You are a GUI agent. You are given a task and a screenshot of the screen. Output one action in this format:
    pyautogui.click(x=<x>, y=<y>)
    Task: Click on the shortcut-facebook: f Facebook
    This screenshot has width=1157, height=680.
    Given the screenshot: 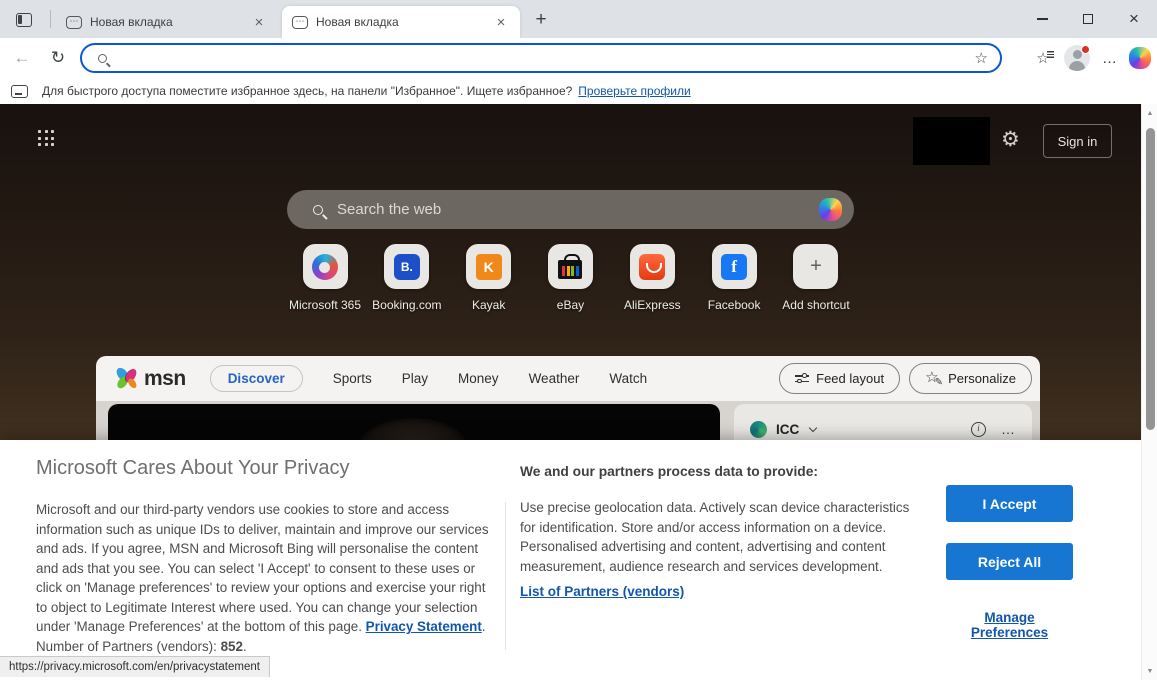 What is the action you would take?
    pyautogui.click(x=734, y=278)
    